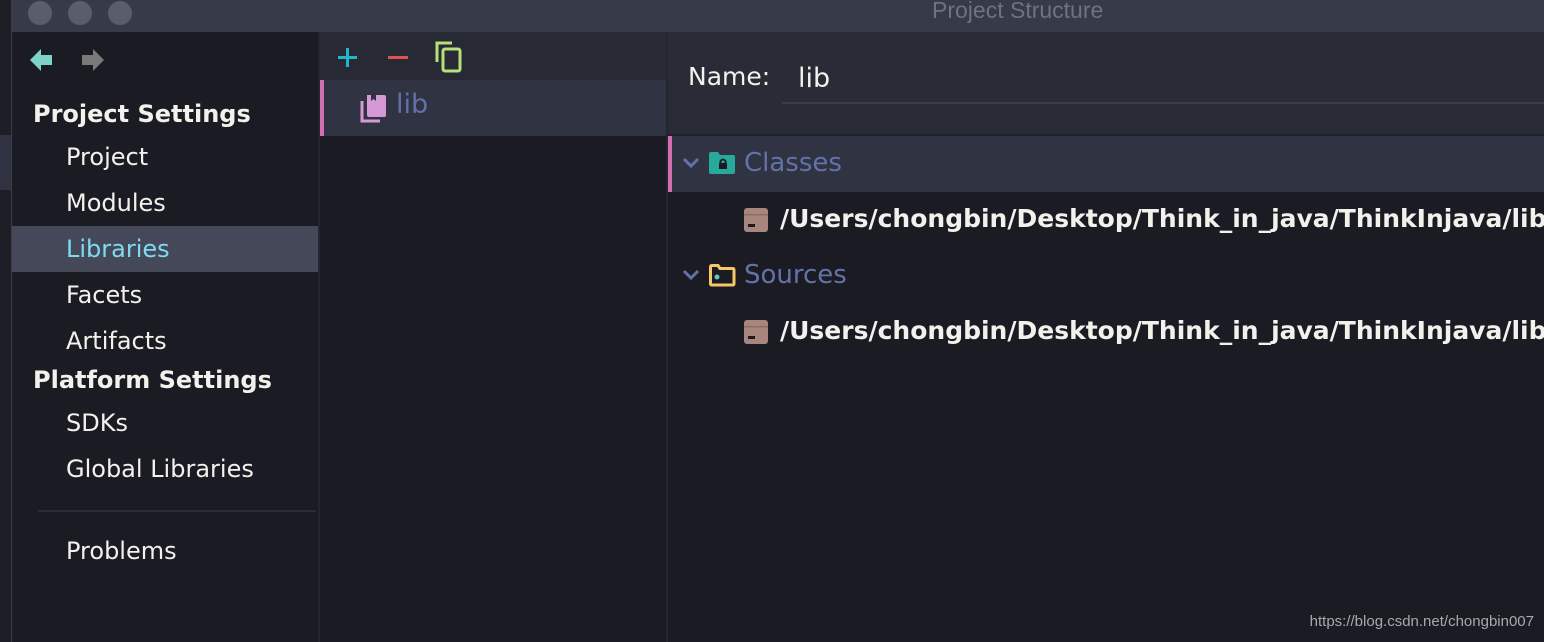 The image size is (1544, 642). What do you see at coordinates (729, 76) in the screenshot?
I see `name-label: Name:` at bounding box center [729, 76].